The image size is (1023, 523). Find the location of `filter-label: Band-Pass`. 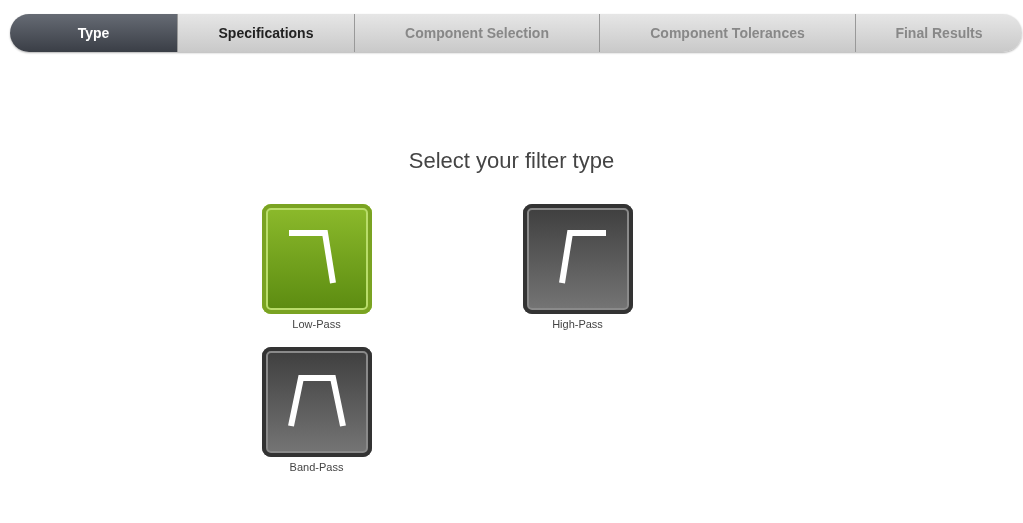

filter-label: Band-Pass is located at coordinates (316, 467).